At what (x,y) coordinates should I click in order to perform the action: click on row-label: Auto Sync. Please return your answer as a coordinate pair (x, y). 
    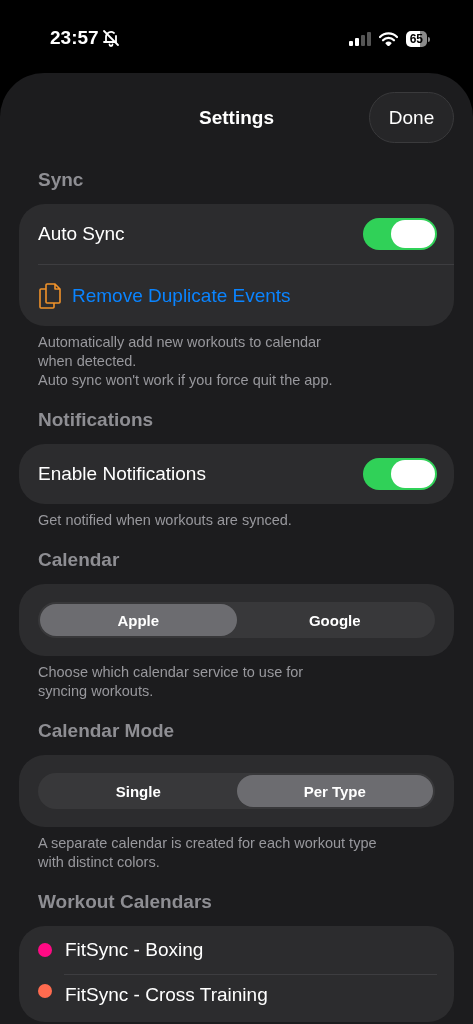
    Looking at the image, I should click on (81, 234).